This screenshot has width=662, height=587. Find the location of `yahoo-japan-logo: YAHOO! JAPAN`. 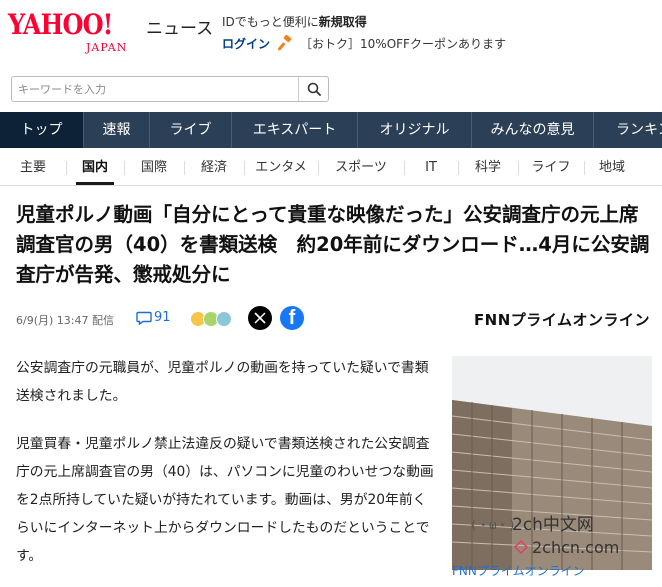

yahoo-japan-logo: YAHOO! JAPAN is located at coordinates (76, 32).